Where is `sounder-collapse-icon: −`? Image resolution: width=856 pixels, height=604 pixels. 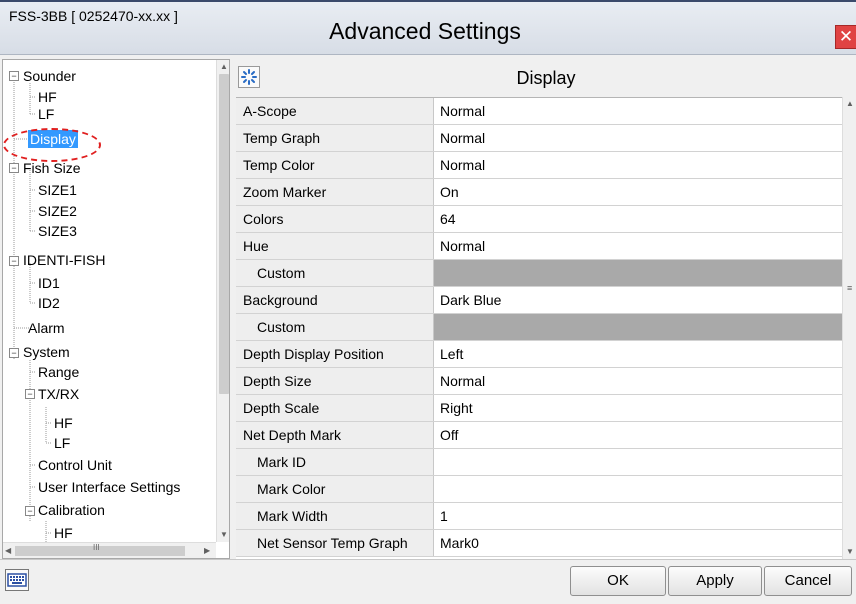
sounder-collapse-icon: − is located at coordinates (14, 76).